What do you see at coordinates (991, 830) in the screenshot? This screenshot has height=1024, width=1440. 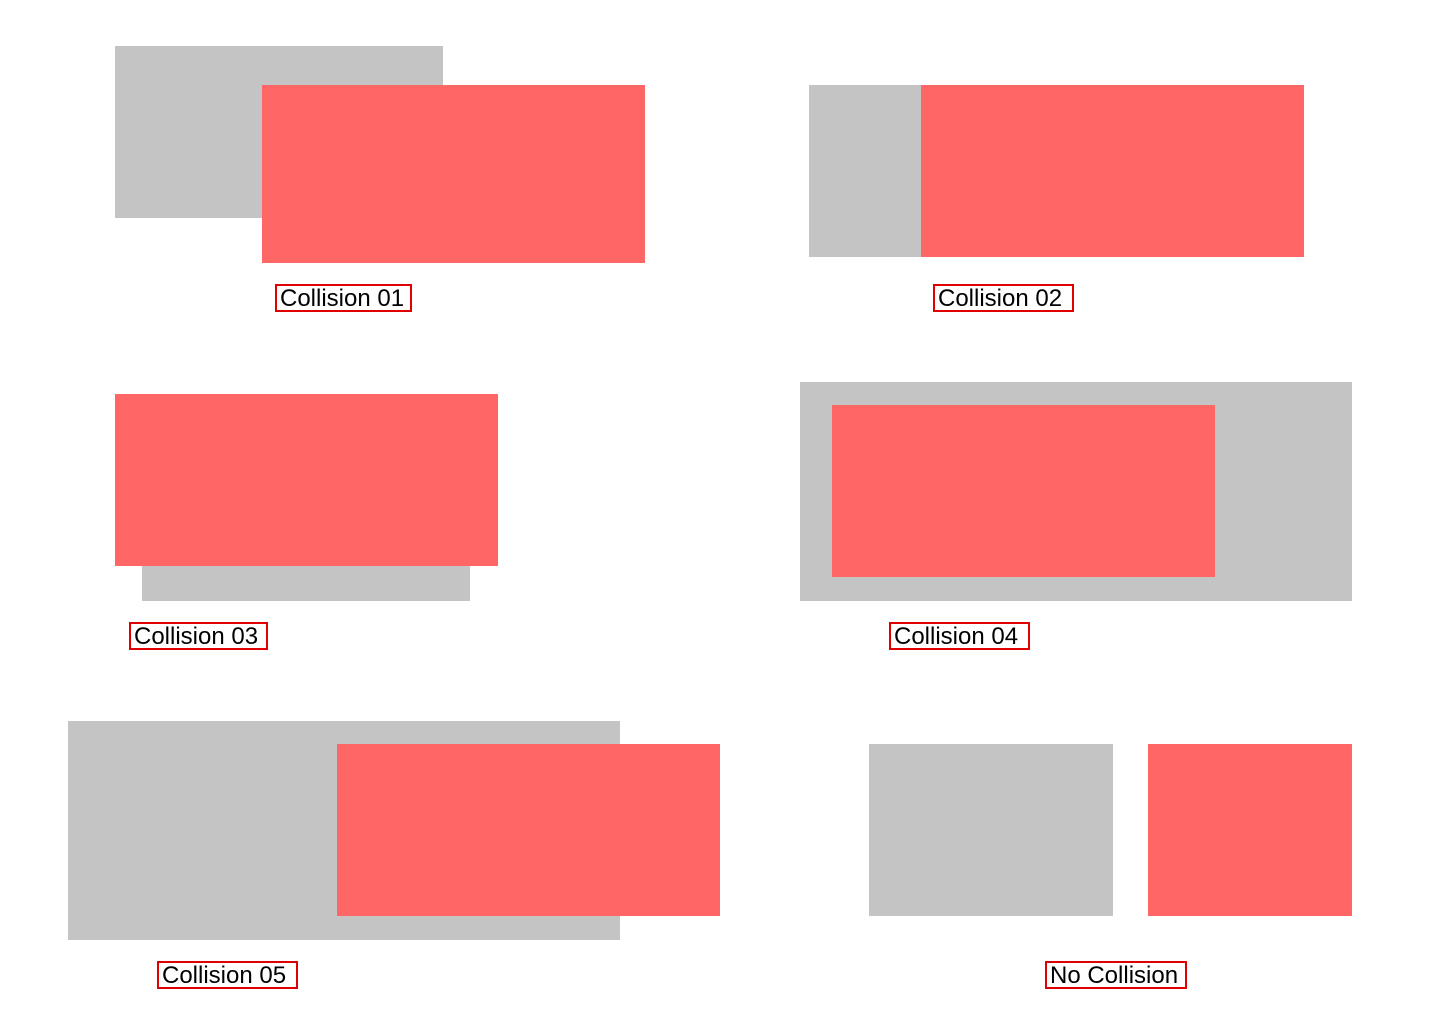 I see `ex6-gray-box` at bounding box center [991, 830].